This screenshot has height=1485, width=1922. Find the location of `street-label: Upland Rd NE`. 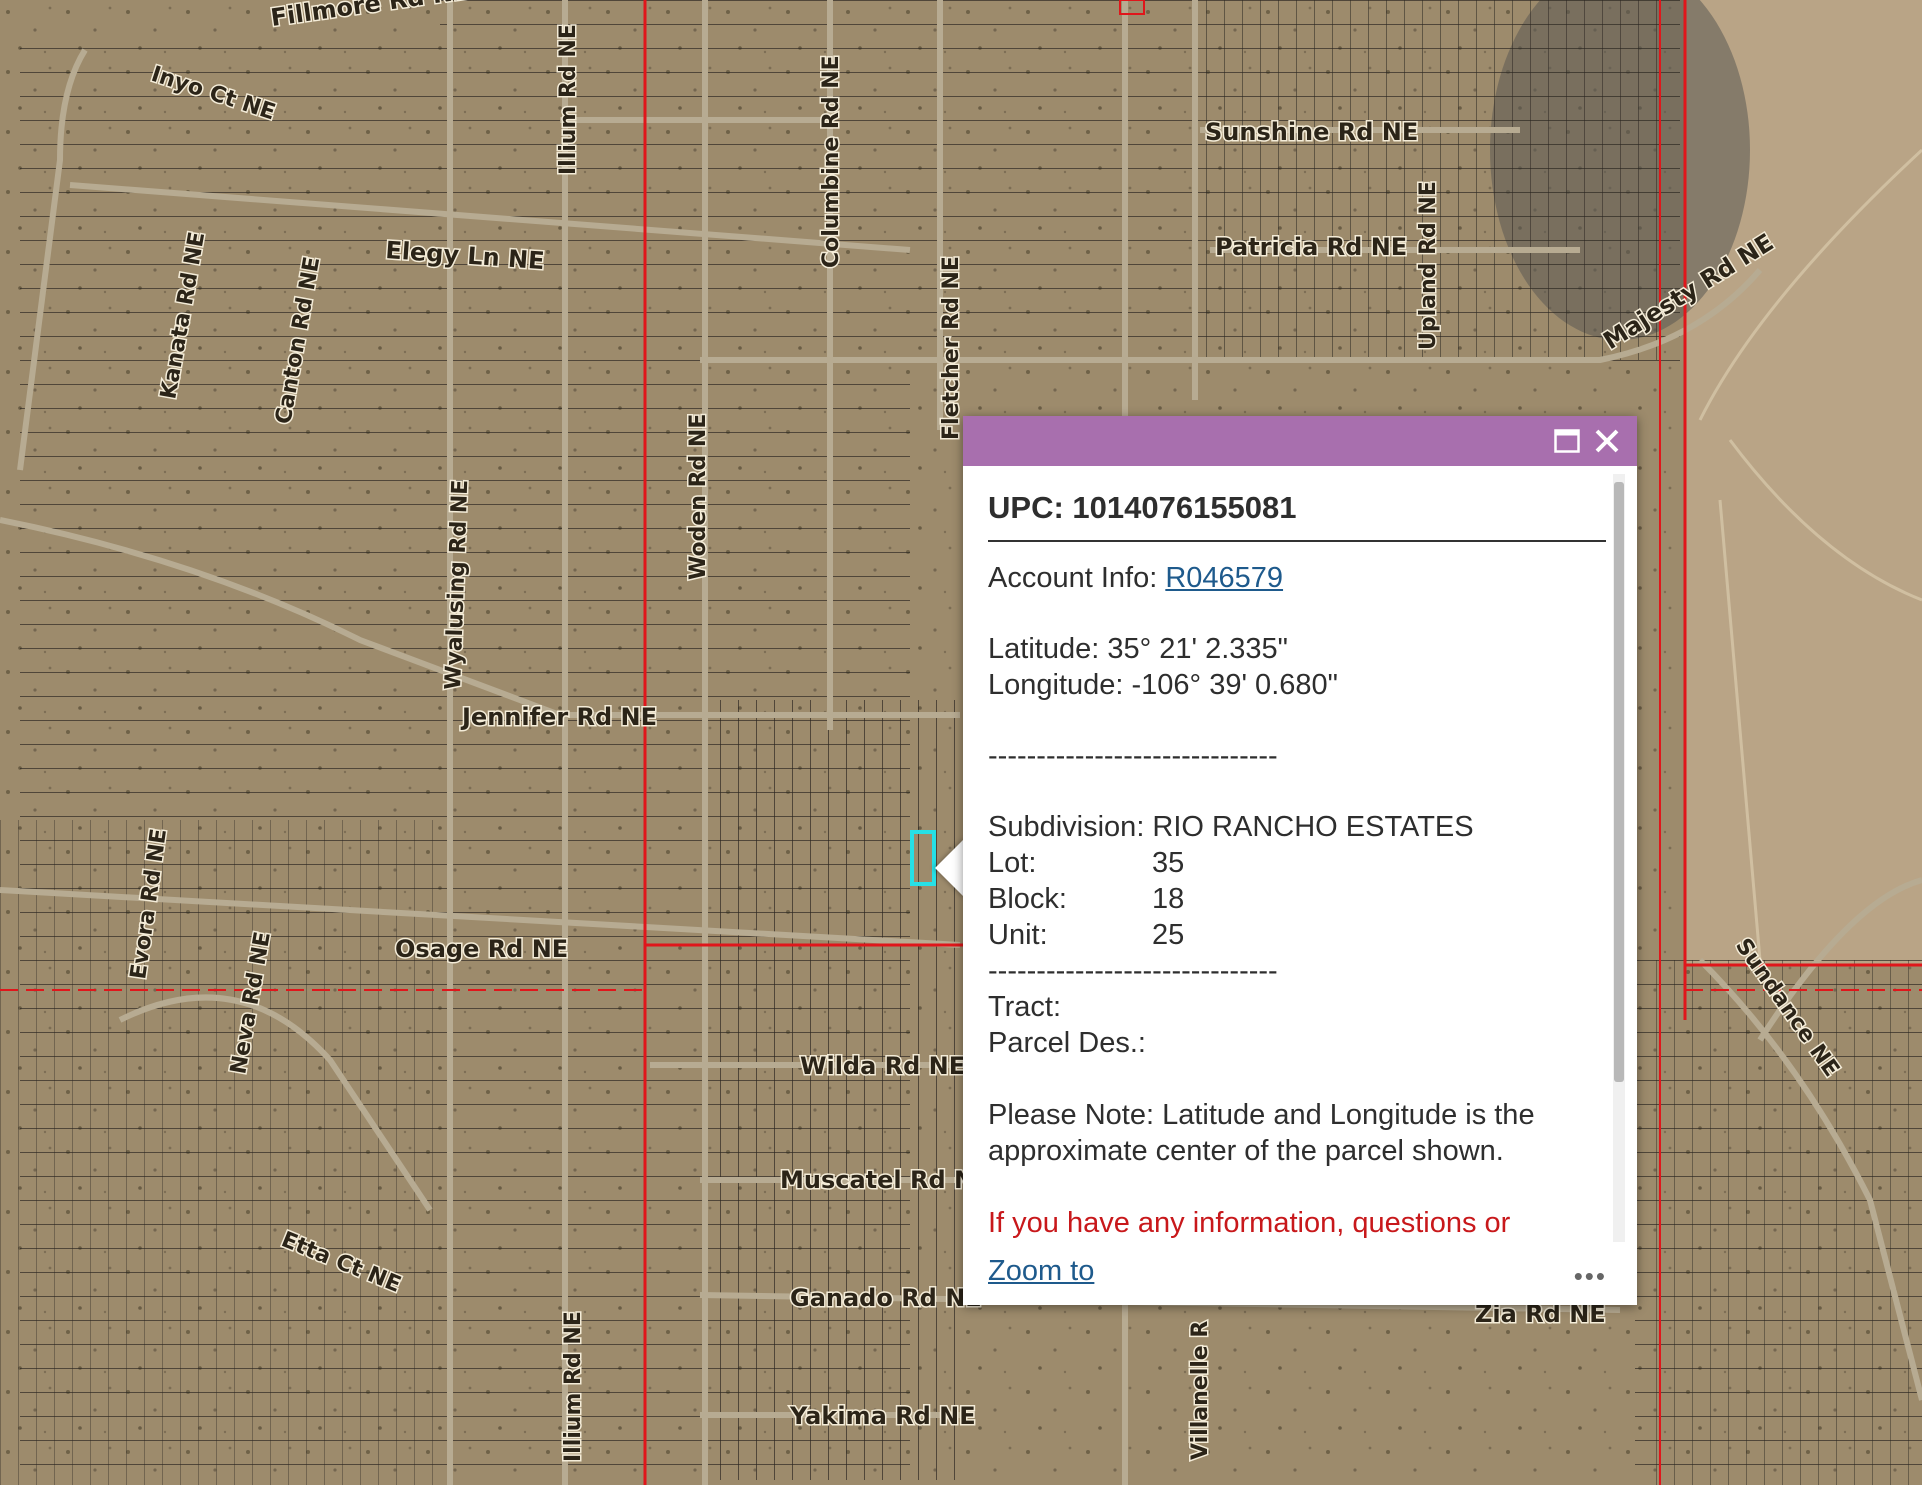

street-label: Upland Rd NE is located at coordinates (1428, 265).